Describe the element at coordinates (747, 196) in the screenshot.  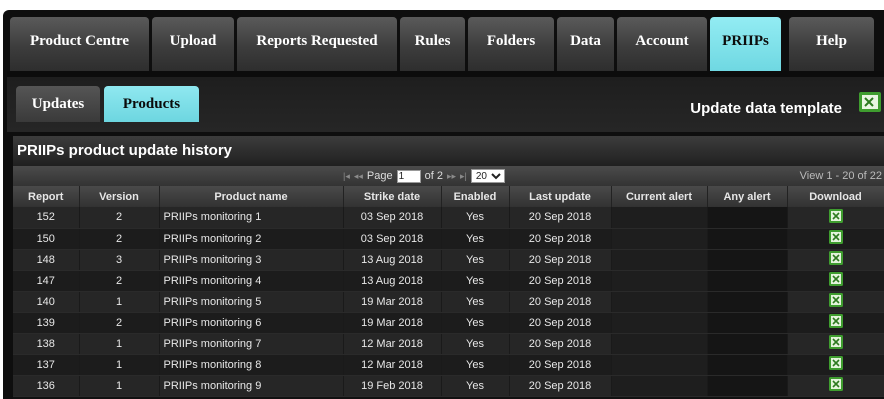
I see `col-header-any-alert: Any alert` at that location.